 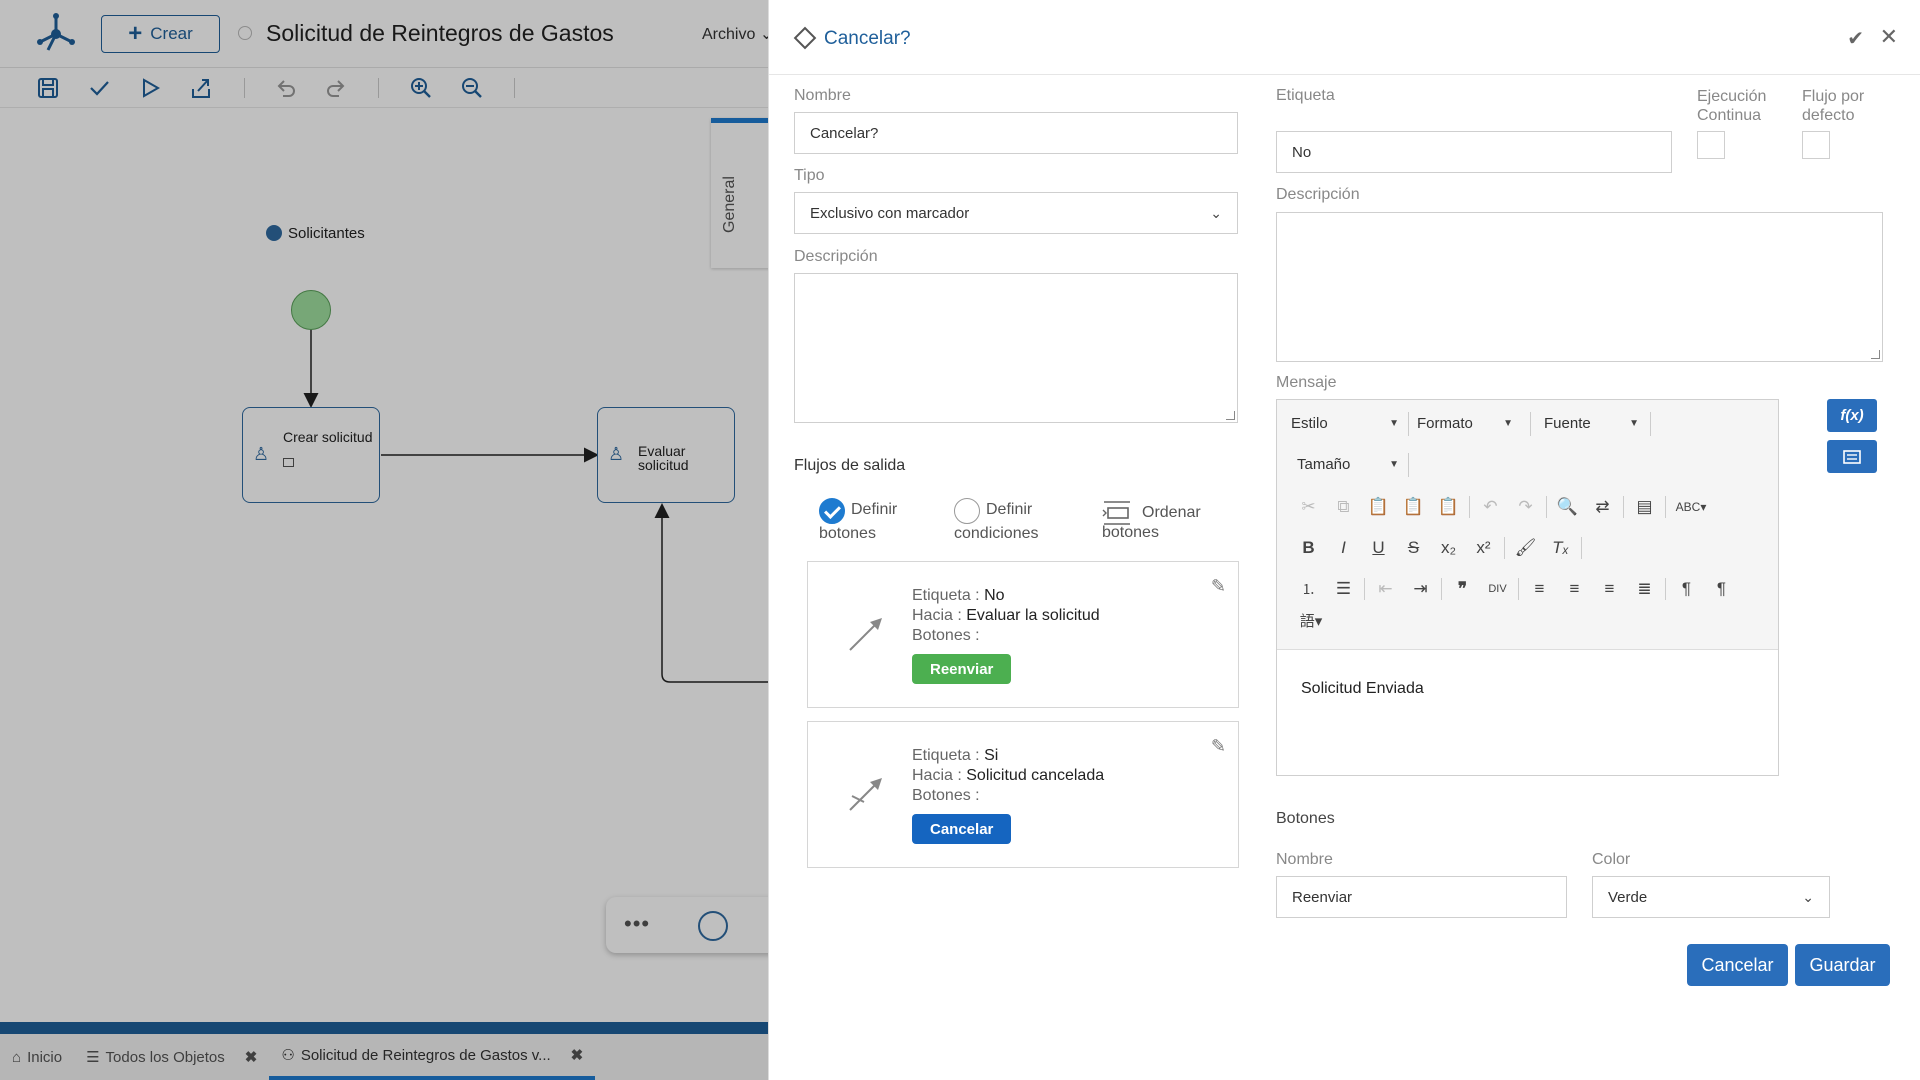 I want to click on fuente-combo: Fuente ▼, so click(x=1591, y=423).